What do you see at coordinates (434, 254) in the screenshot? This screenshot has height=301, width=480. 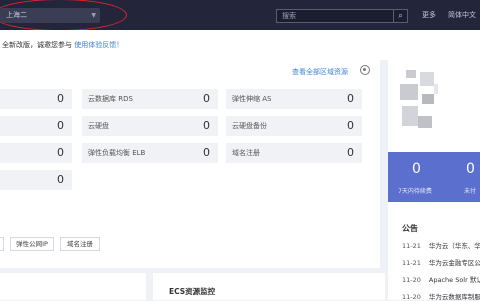 I see `announcement-panel` at bounding box center [434, 254].